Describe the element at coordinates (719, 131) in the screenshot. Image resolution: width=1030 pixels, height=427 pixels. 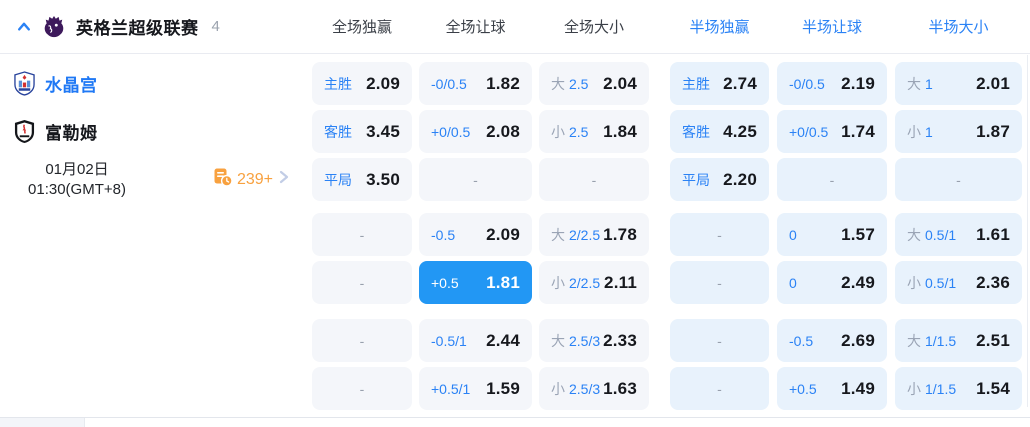
I see `odds-cell: 客胜 4.25` at that location.